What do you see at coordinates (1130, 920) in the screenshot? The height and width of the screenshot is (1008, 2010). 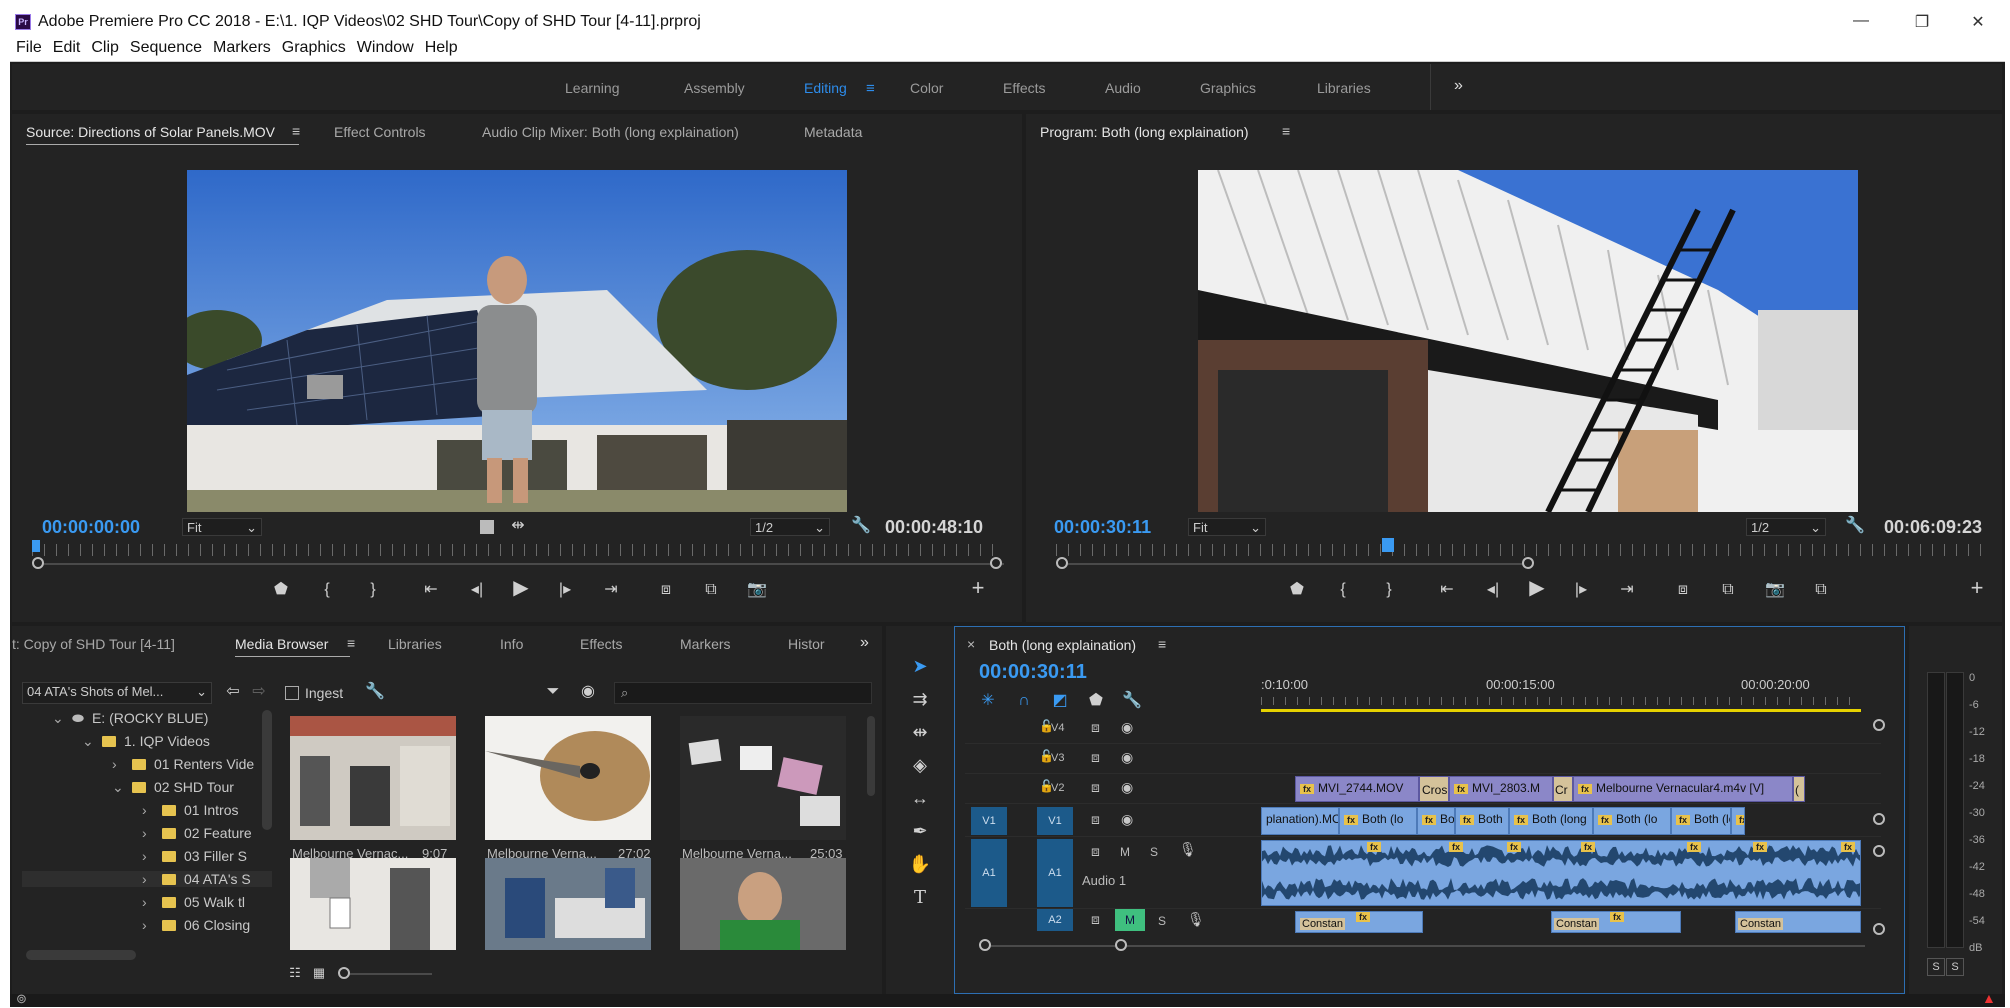 I see `mute-button-active: M` at bounding box center [1130, 920].